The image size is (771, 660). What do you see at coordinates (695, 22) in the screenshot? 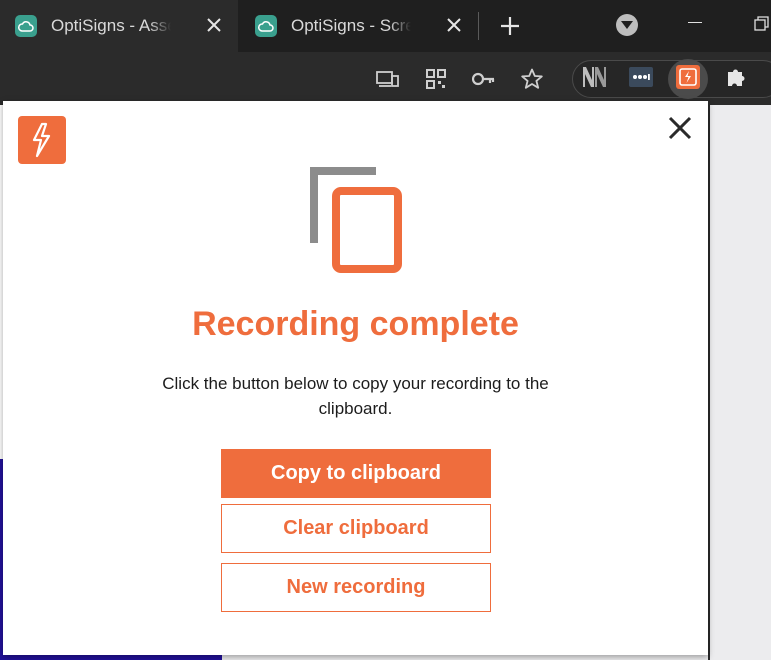
I see `minimize-window-icon` at bounding box center [695, 22].